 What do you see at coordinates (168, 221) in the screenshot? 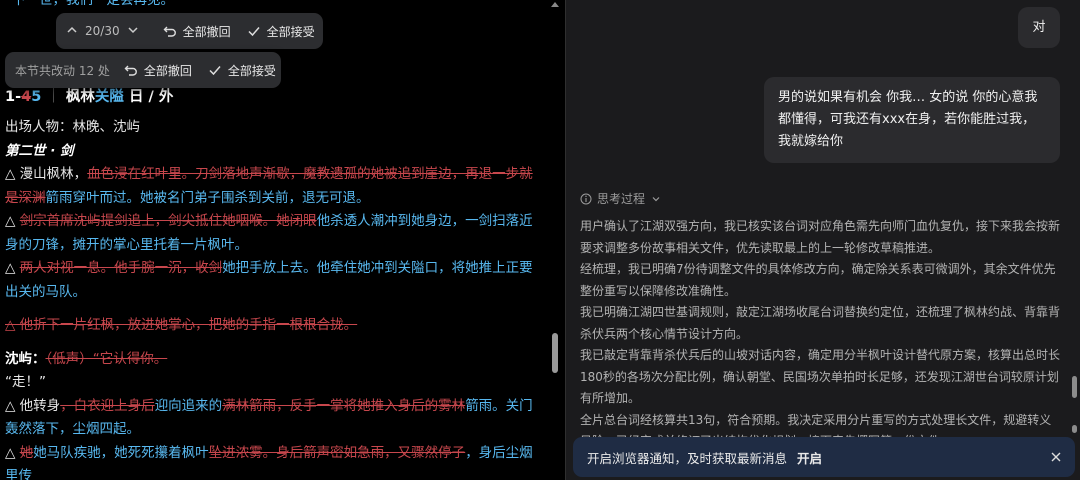
I see `p2-deleted: 剑宗首席沈屿提剑追上，剑尖抵住她咽喉。她闭眼` at bounding box center [168, 221].